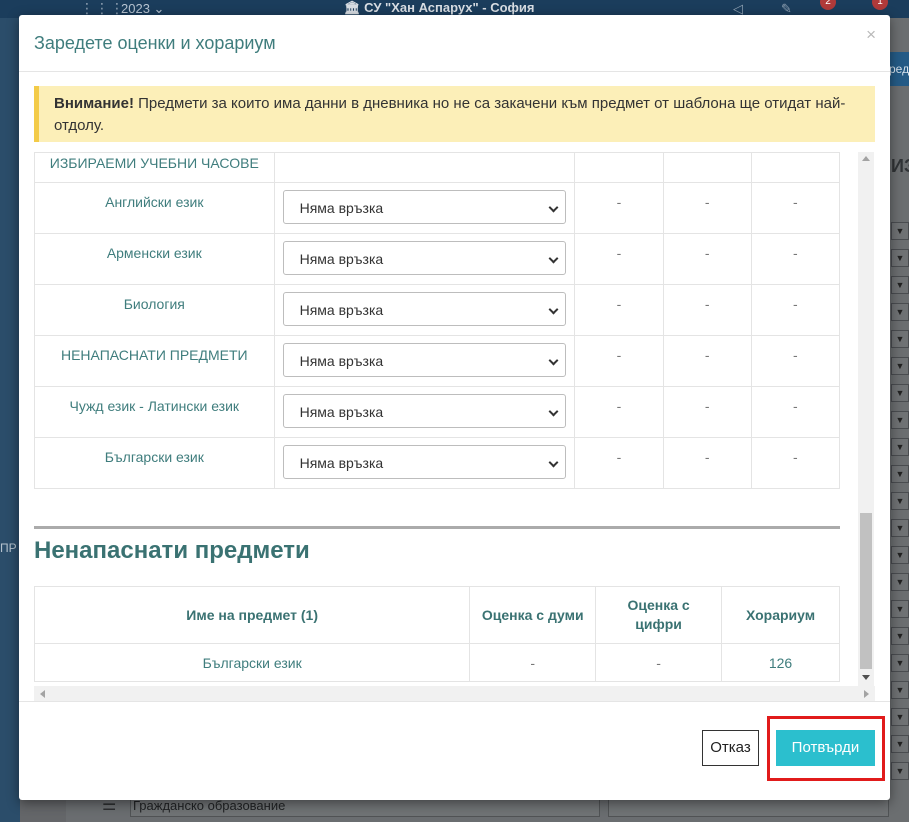  I want to click on table-row: Арменски език Няма връзка - - -, so click(437, 259).